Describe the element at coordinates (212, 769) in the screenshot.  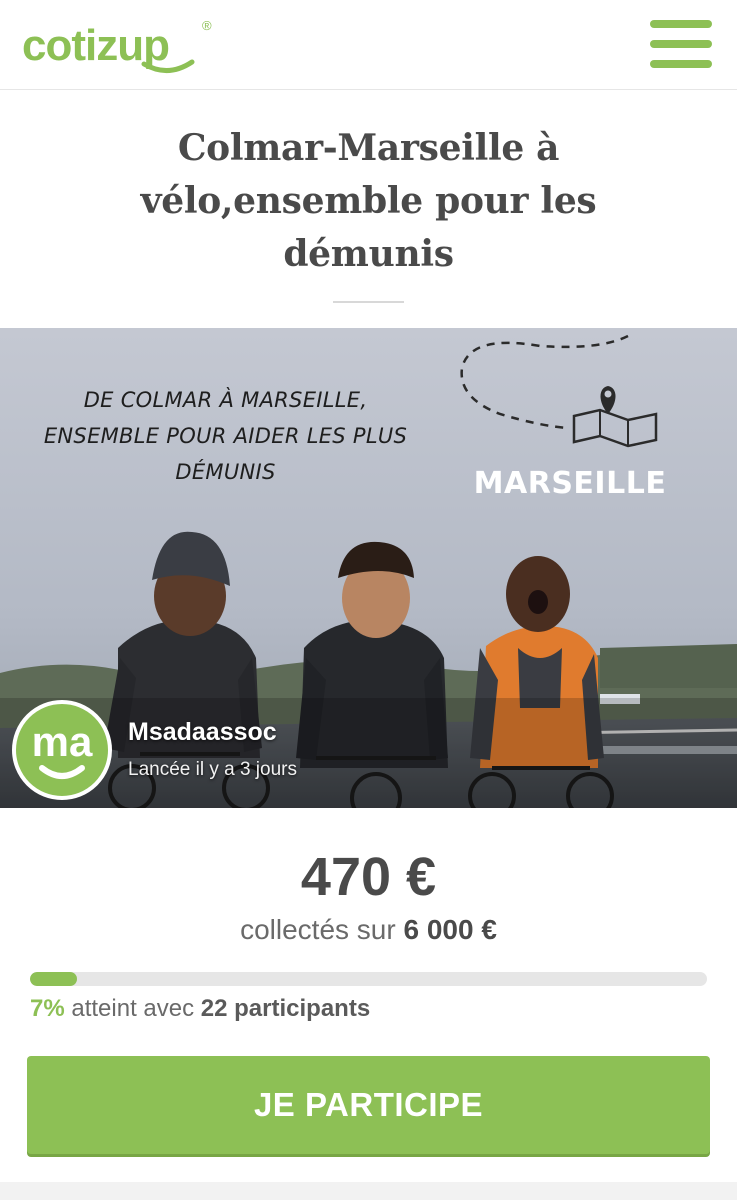
I see `launch-date: Lancée il y a 3 jours` at that location.